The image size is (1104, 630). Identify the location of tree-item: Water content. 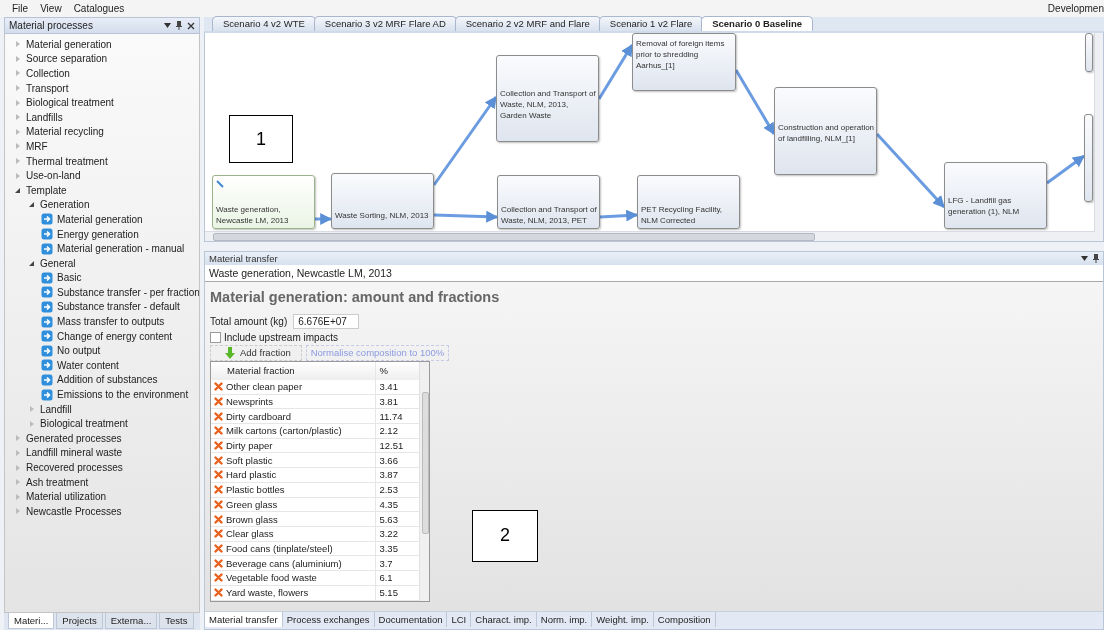
(88, 365).